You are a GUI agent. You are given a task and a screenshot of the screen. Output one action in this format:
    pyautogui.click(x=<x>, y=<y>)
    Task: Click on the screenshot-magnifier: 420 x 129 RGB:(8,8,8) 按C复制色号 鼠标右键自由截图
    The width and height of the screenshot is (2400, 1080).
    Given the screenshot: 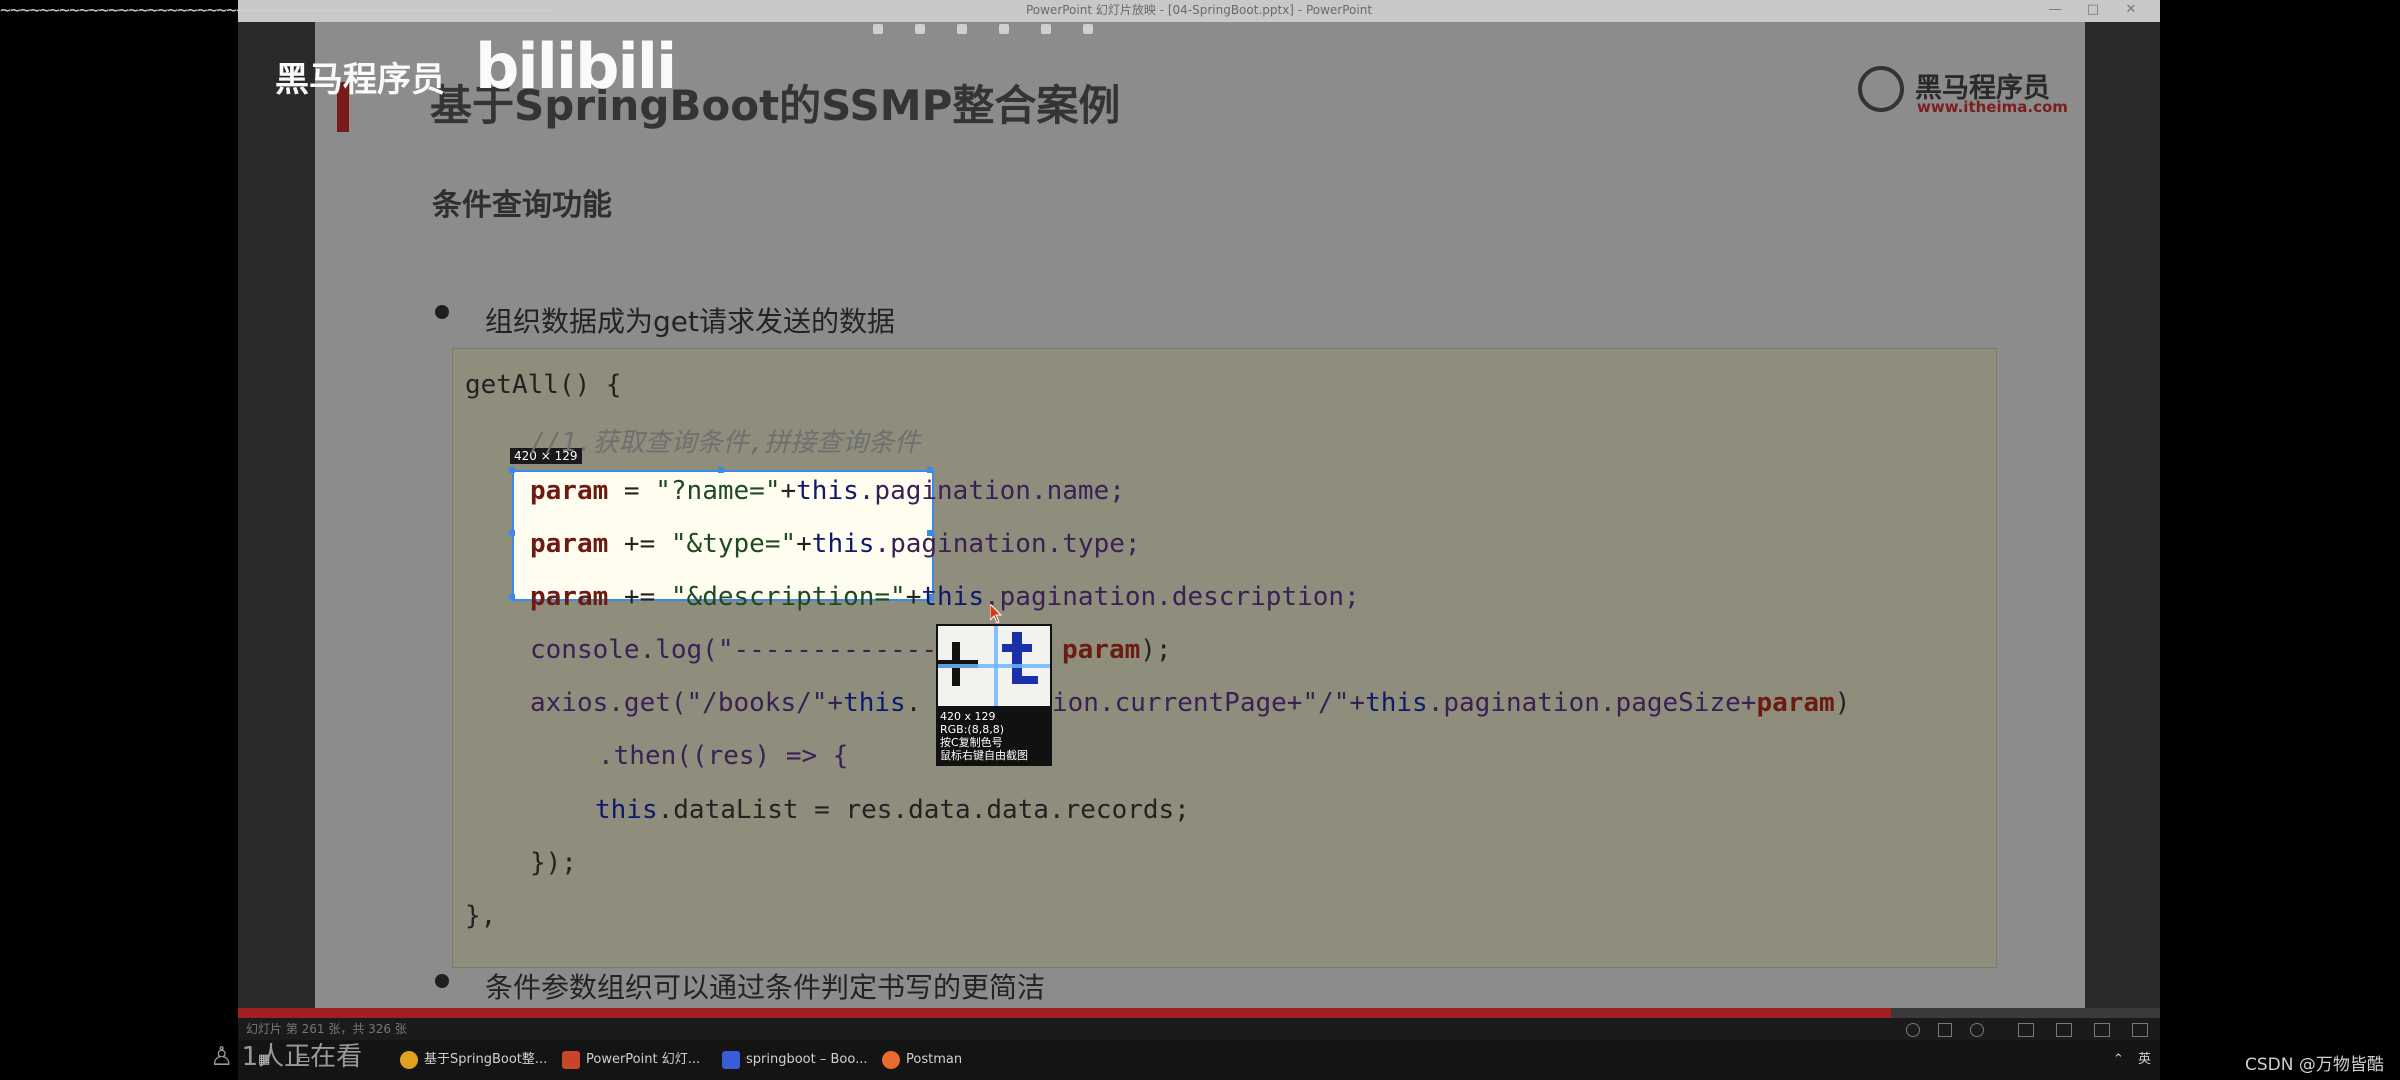 What is the action you would take?
    pyautogui.click(x=994, y=695)
    